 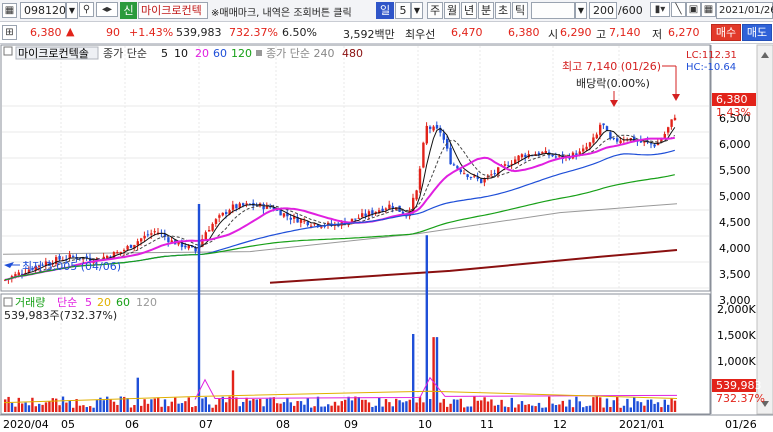 What do you see at coordinates (86, 9) in the screenshot?
I see `search-icon: ⚲` at bounding box center [86, 9].